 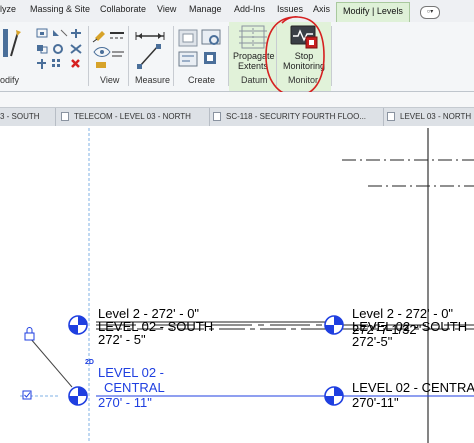 What do you see at coordinates (78, 325) in the screenshot?
I see `level-head-south-left` at bounding box center [78, 325].